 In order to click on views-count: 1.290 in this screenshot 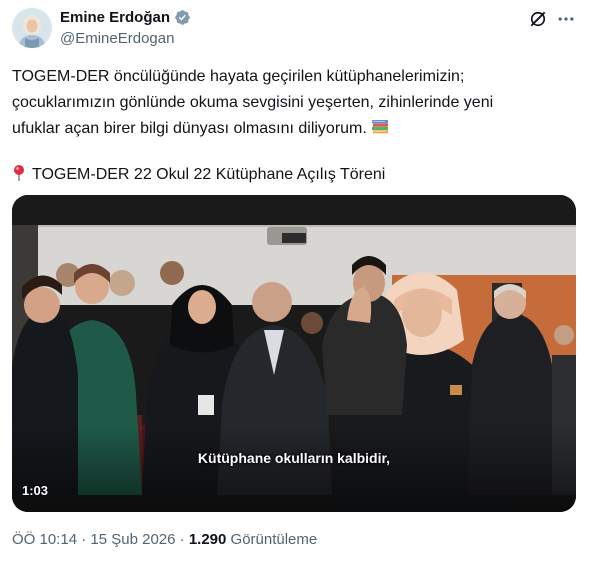, I will do `click(207, 539)`.